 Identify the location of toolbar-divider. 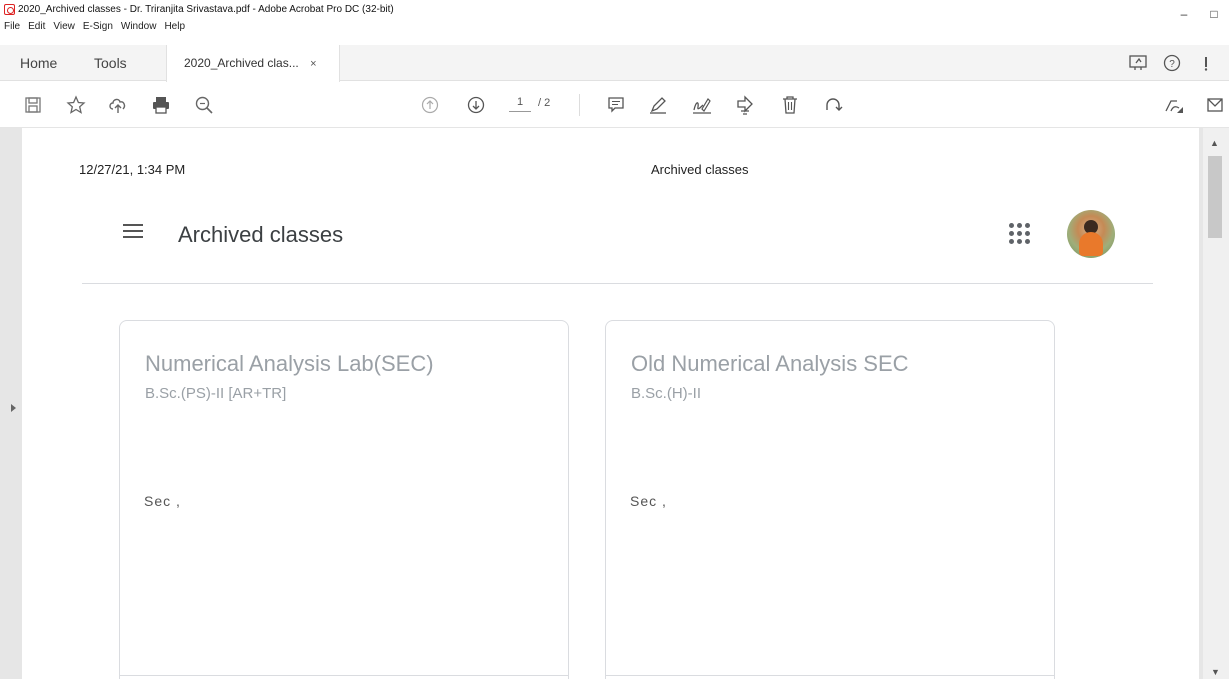
(579, 105).